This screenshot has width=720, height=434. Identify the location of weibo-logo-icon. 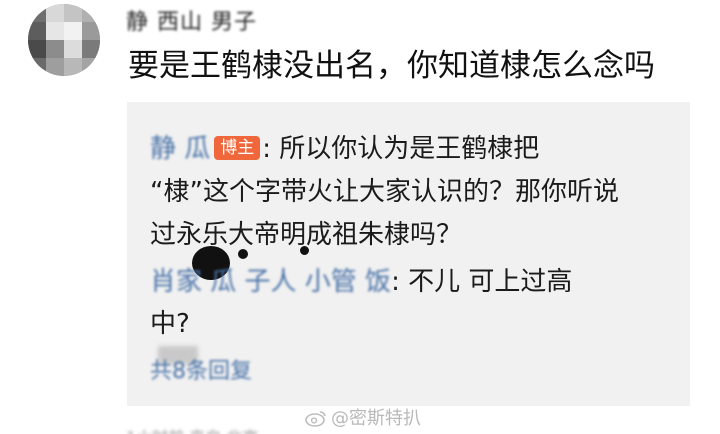
(316, 420).